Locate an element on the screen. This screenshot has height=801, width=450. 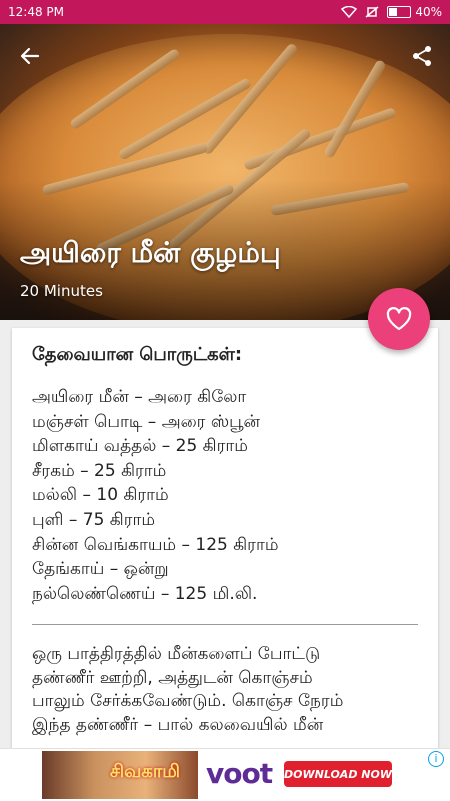
ad-info-icon: i is located at coordinates (436, 759).